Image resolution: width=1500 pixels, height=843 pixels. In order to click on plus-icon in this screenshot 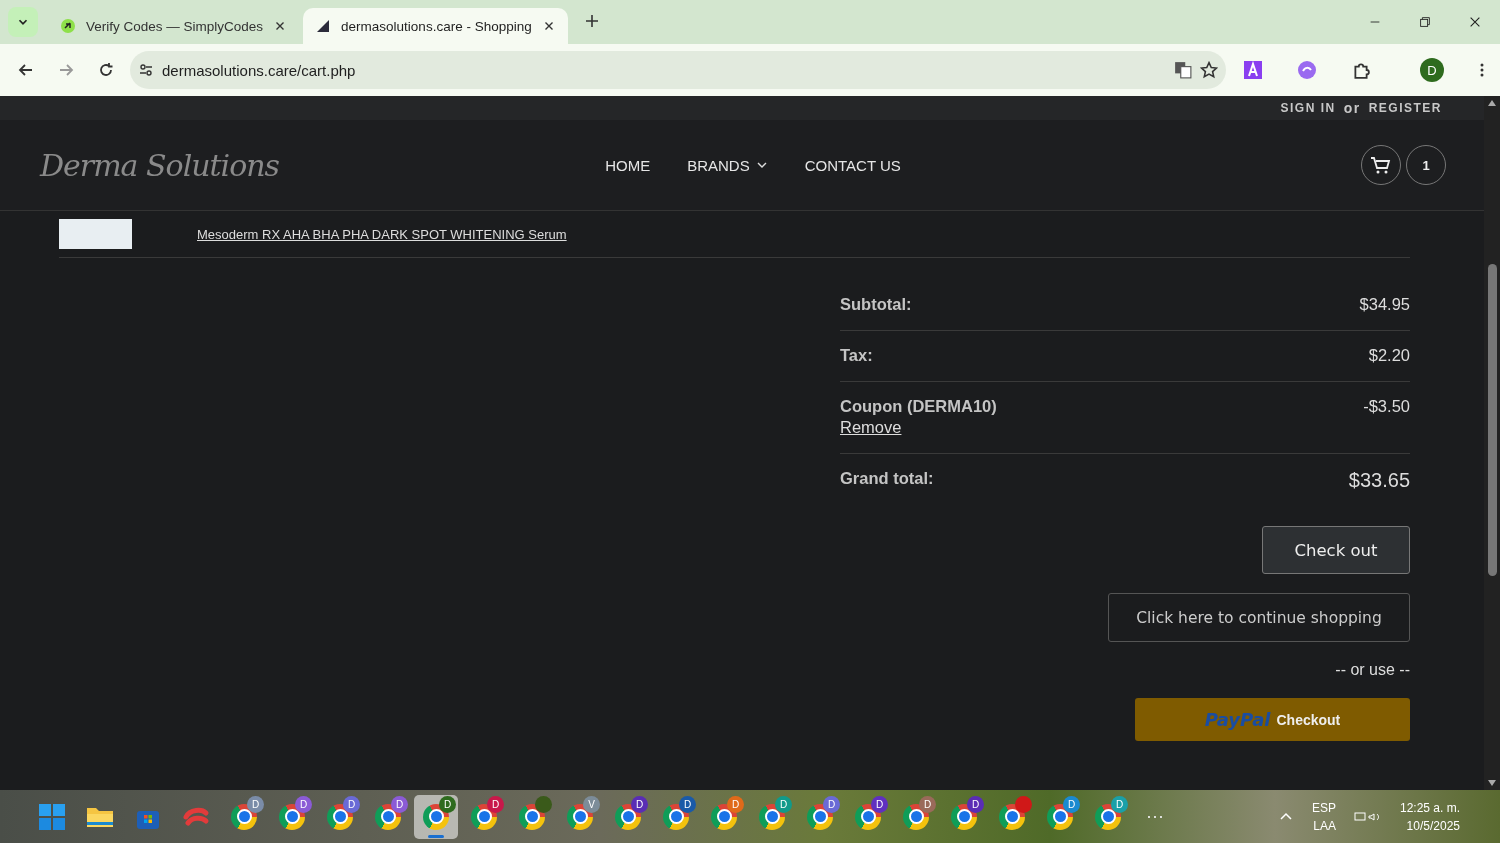, I will do `click(591, 21)`.